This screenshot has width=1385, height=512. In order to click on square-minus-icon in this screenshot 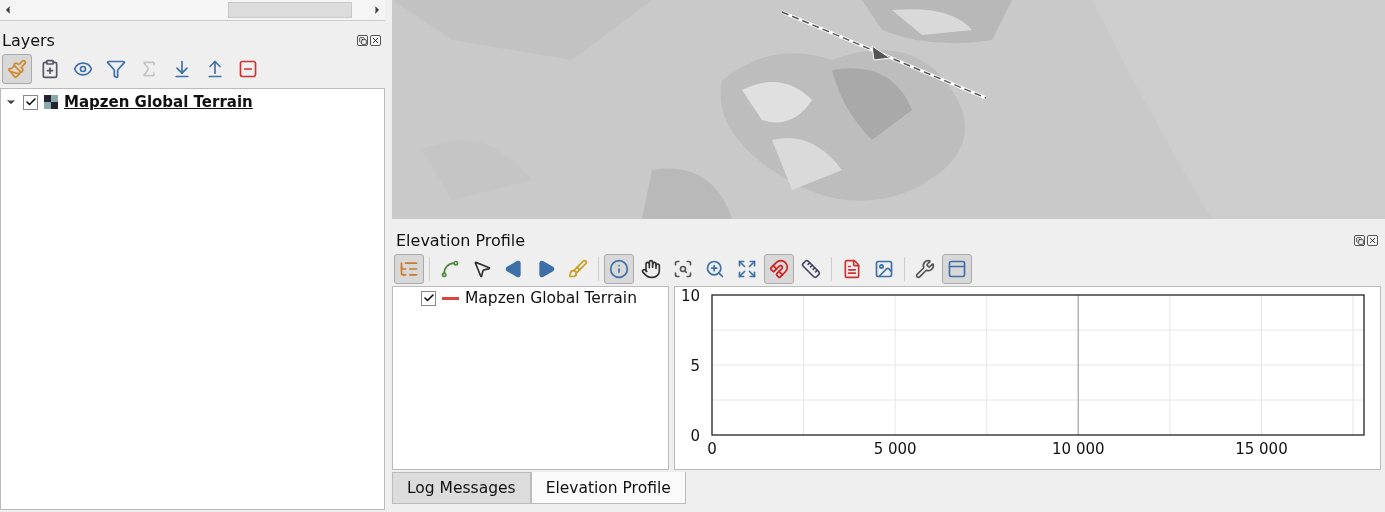, I will do `click(248, 69)`.